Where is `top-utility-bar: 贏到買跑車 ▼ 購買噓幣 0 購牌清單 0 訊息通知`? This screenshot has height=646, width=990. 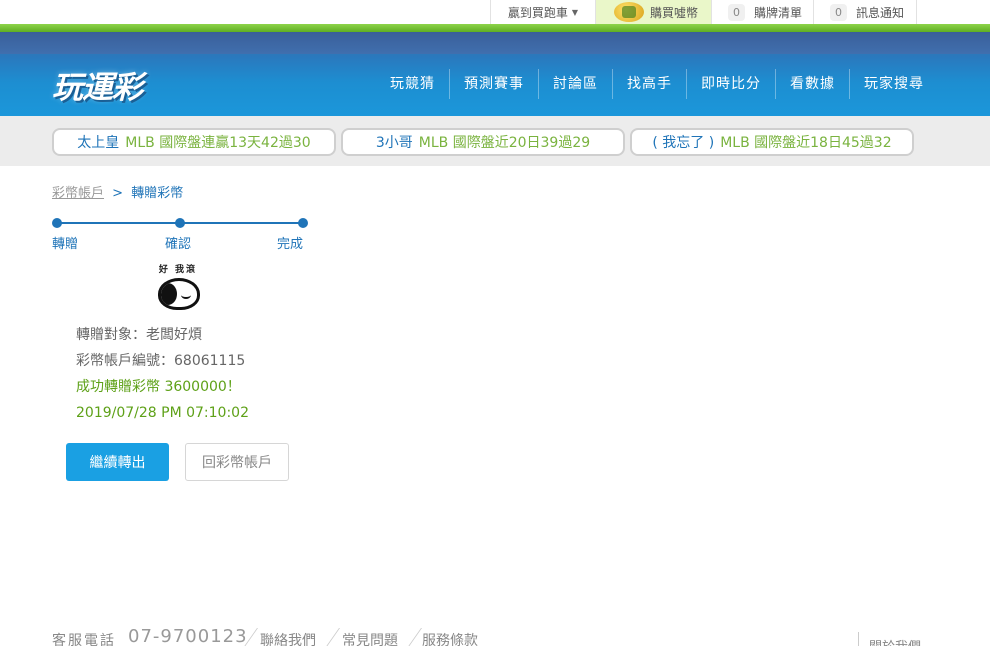
top-utility-bar: 贏到買跑車 ▼ 購買噓幣 0 購牌清單 0 訊息通知 is located at coordinates (495, 12).